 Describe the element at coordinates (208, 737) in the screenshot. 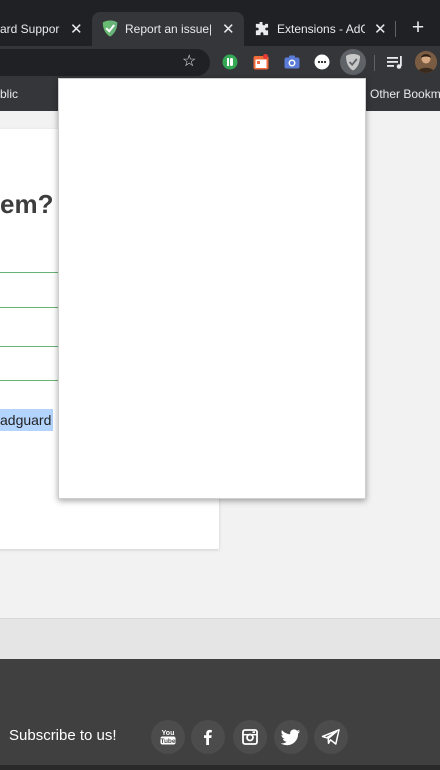

I see `facebook-icon` at that location.